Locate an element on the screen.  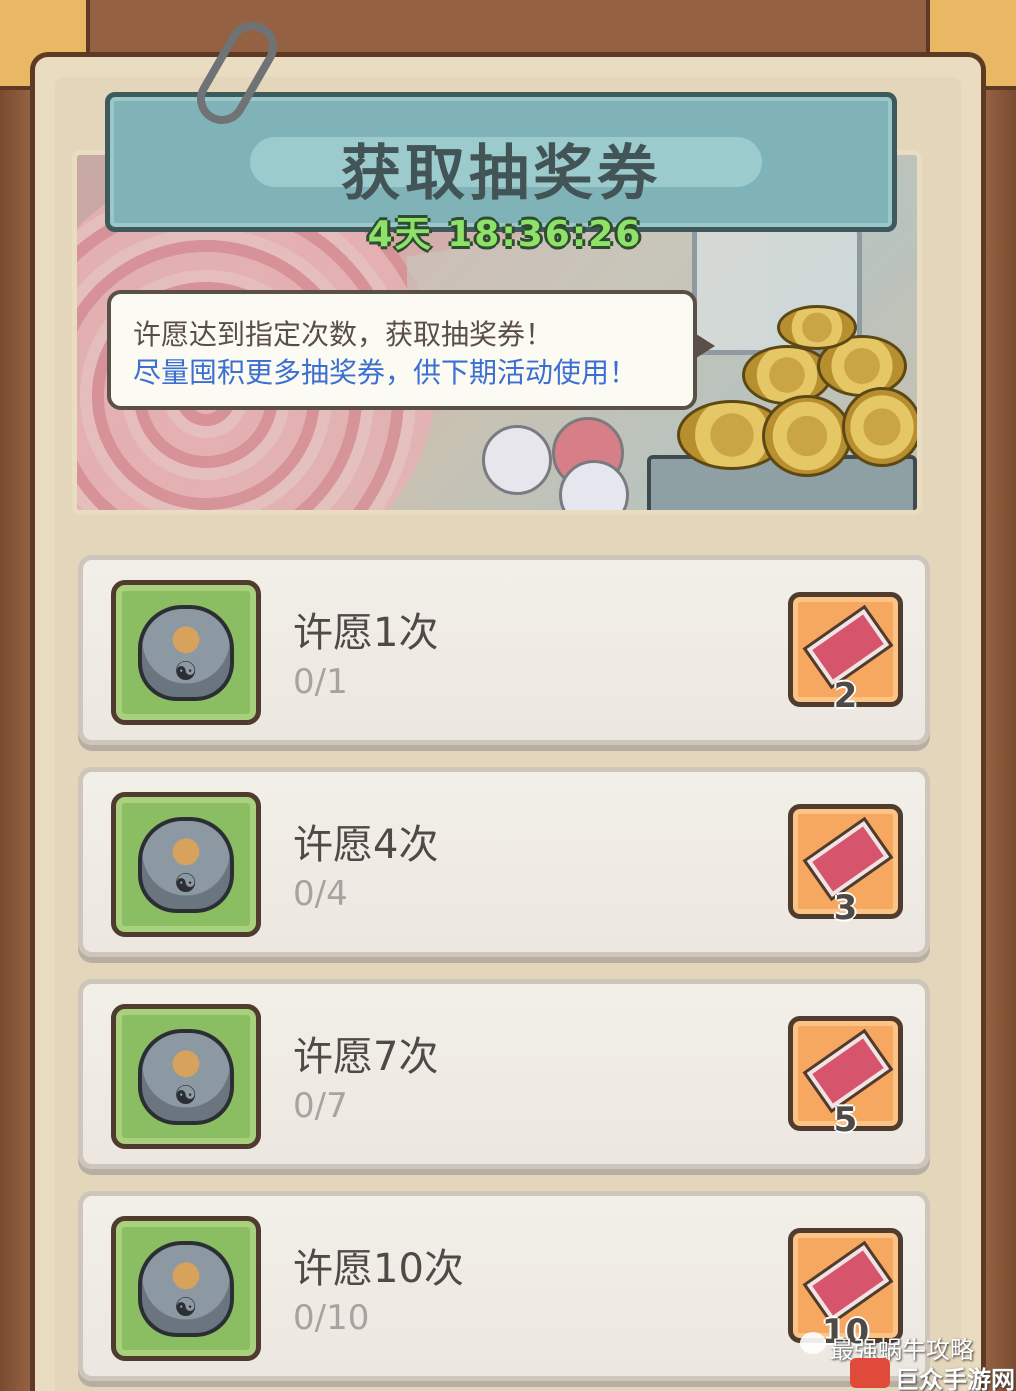
reward-count: 3 is located at coordinates (845, 908).